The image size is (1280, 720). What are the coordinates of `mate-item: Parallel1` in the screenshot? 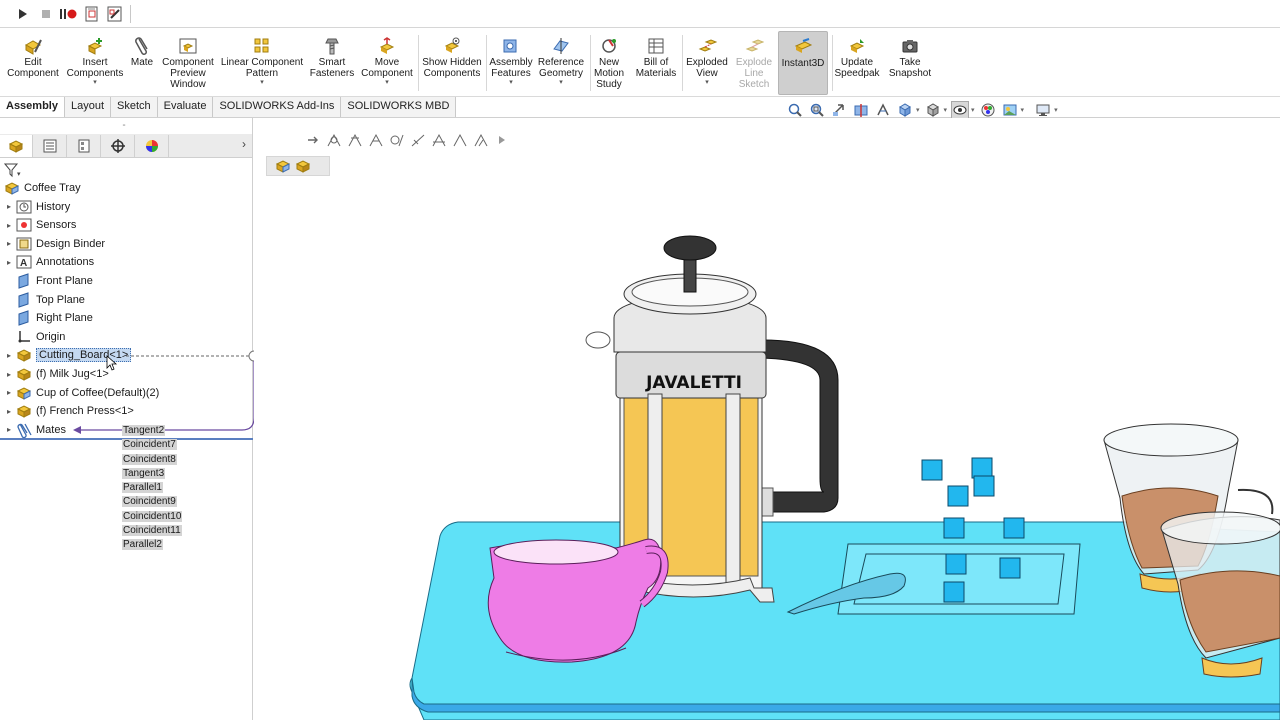 It's located at (152, 488).